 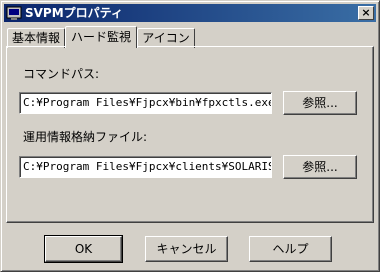 I want to click on title-bar: SVPMプロパティ ×, so click(x=190, y=13).